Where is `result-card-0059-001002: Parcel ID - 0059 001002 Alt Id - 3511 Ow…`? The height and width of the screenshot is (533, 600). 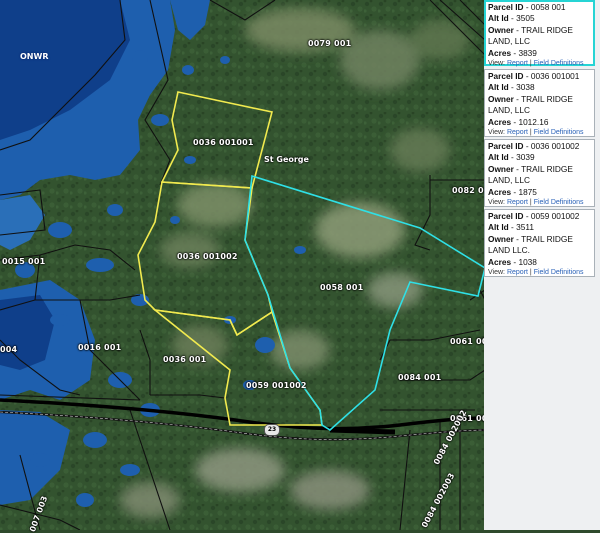
result-card-0059-001002: Parcel ID - 0059 001002 Alt Id - 3511 Ow… is located at coordinates (539, 243).